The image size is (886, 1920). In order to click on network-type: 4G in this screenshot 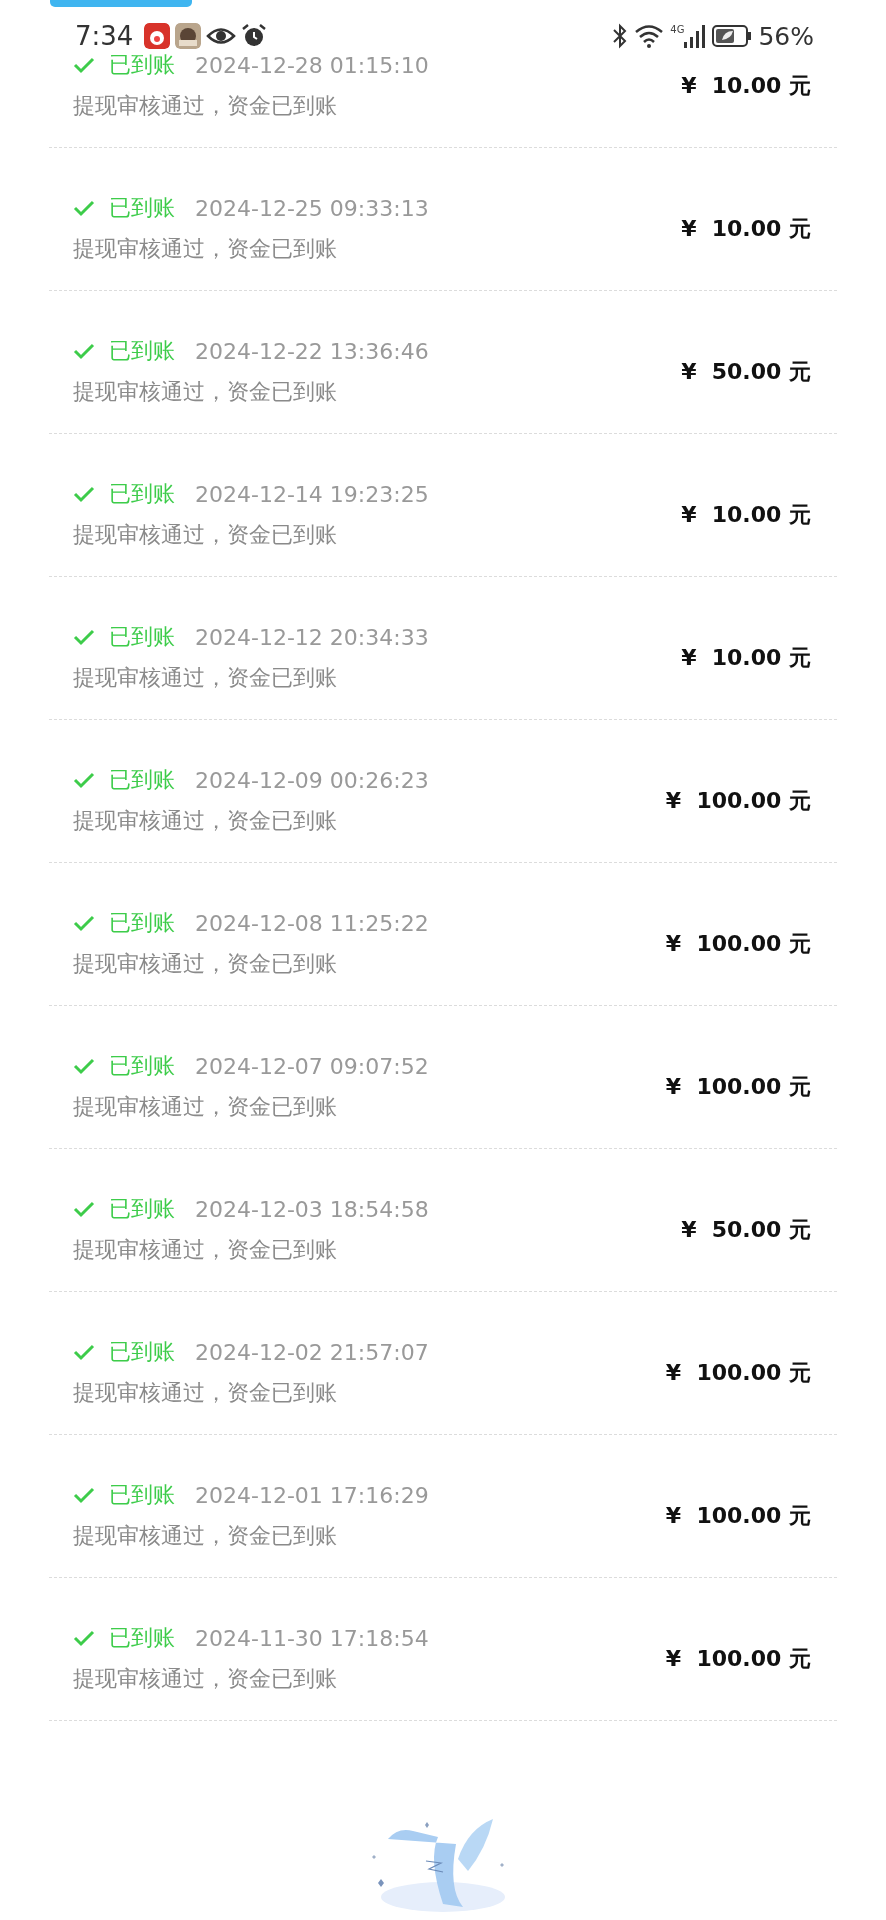, I will do `click(677, 29)`.